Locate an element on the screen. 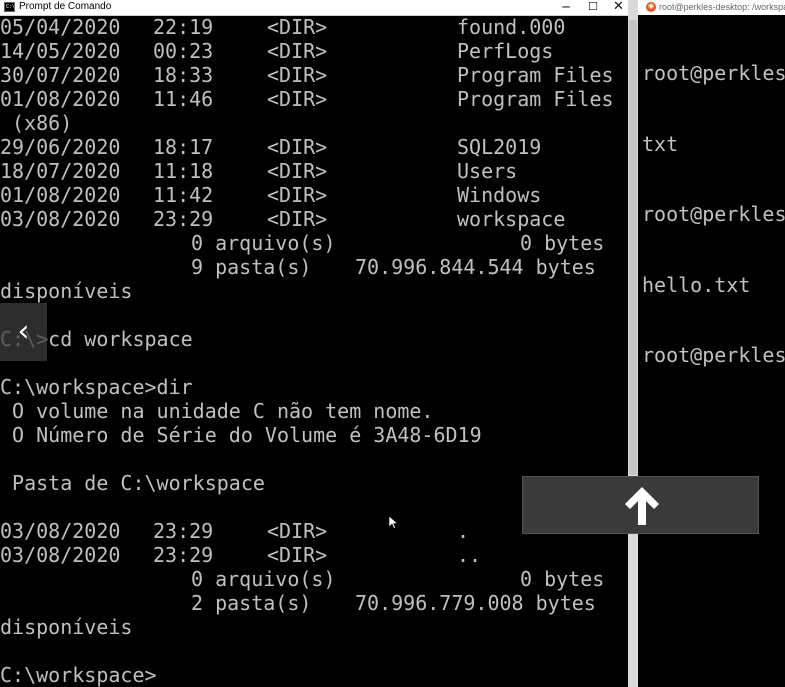  dirs-summary: 9 pasta(s) 70.996.844.544 bytes is located at coordinates (314, 267).